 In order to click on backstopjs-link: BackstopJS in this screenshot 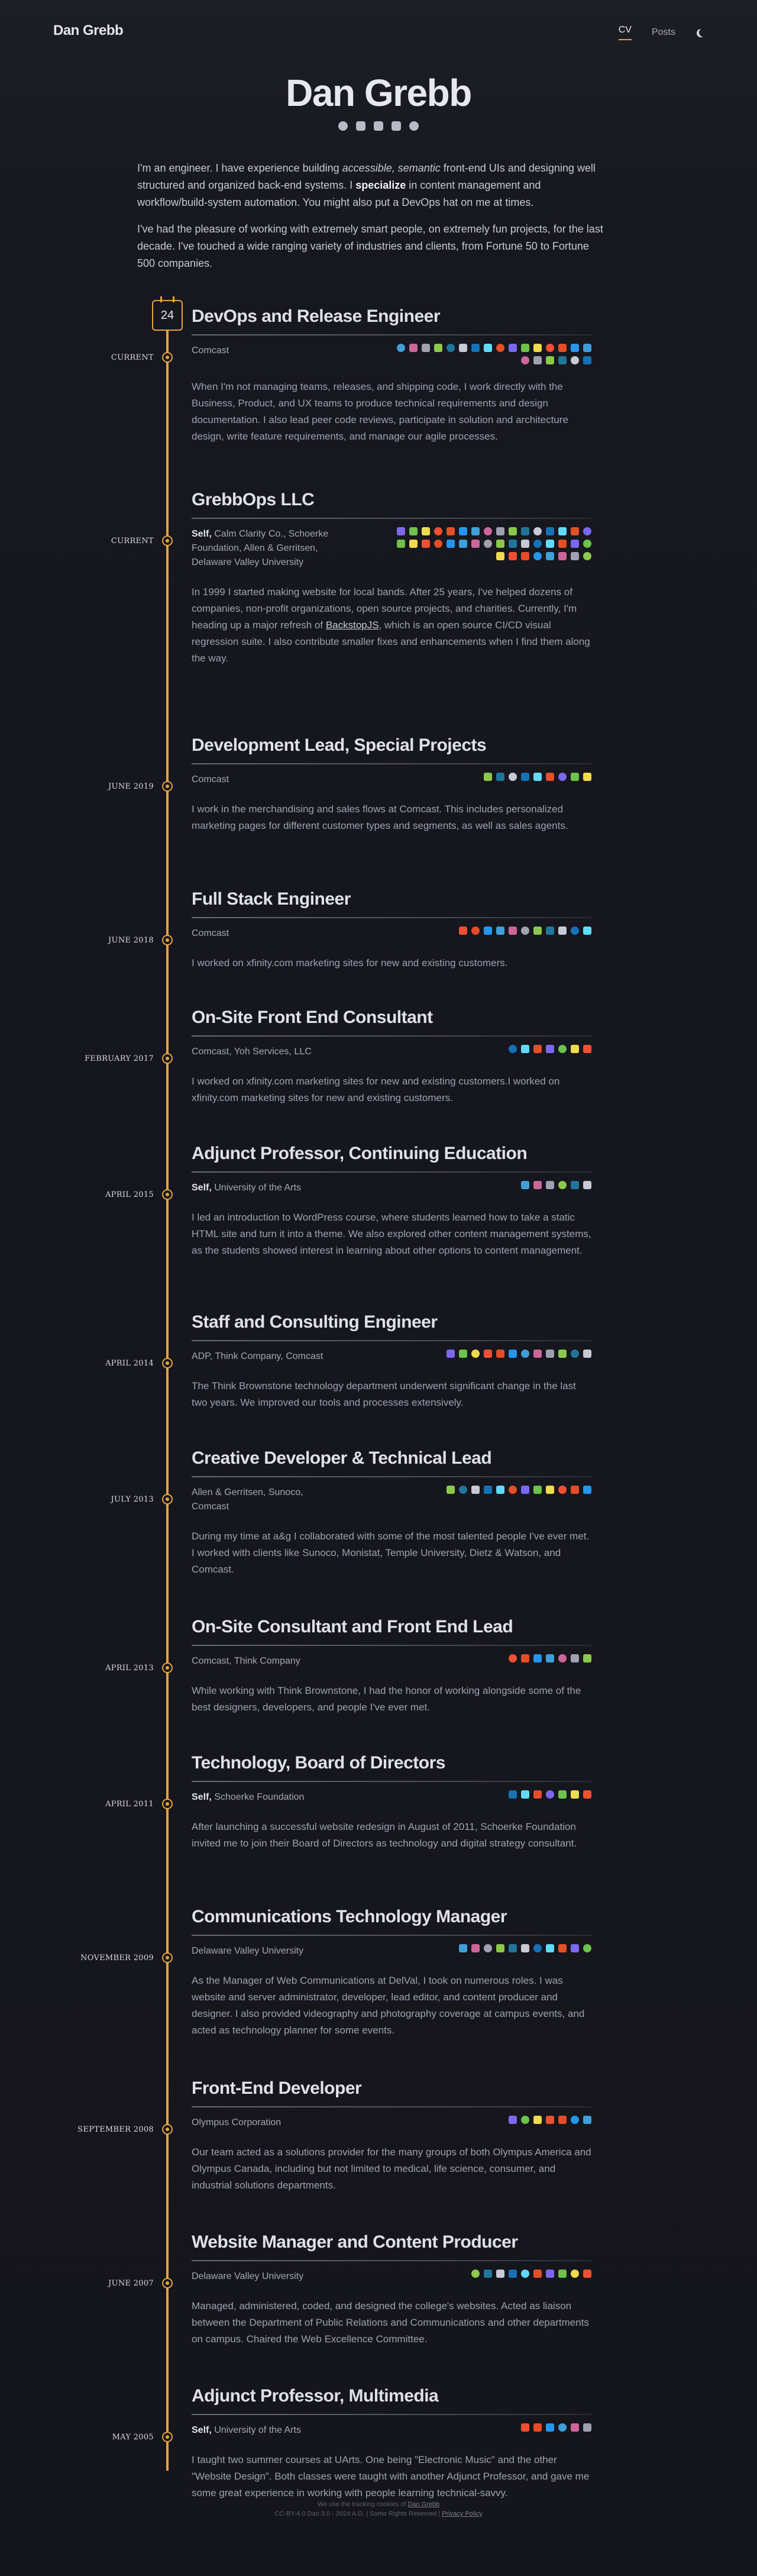, I will do `click(352, 625)`.